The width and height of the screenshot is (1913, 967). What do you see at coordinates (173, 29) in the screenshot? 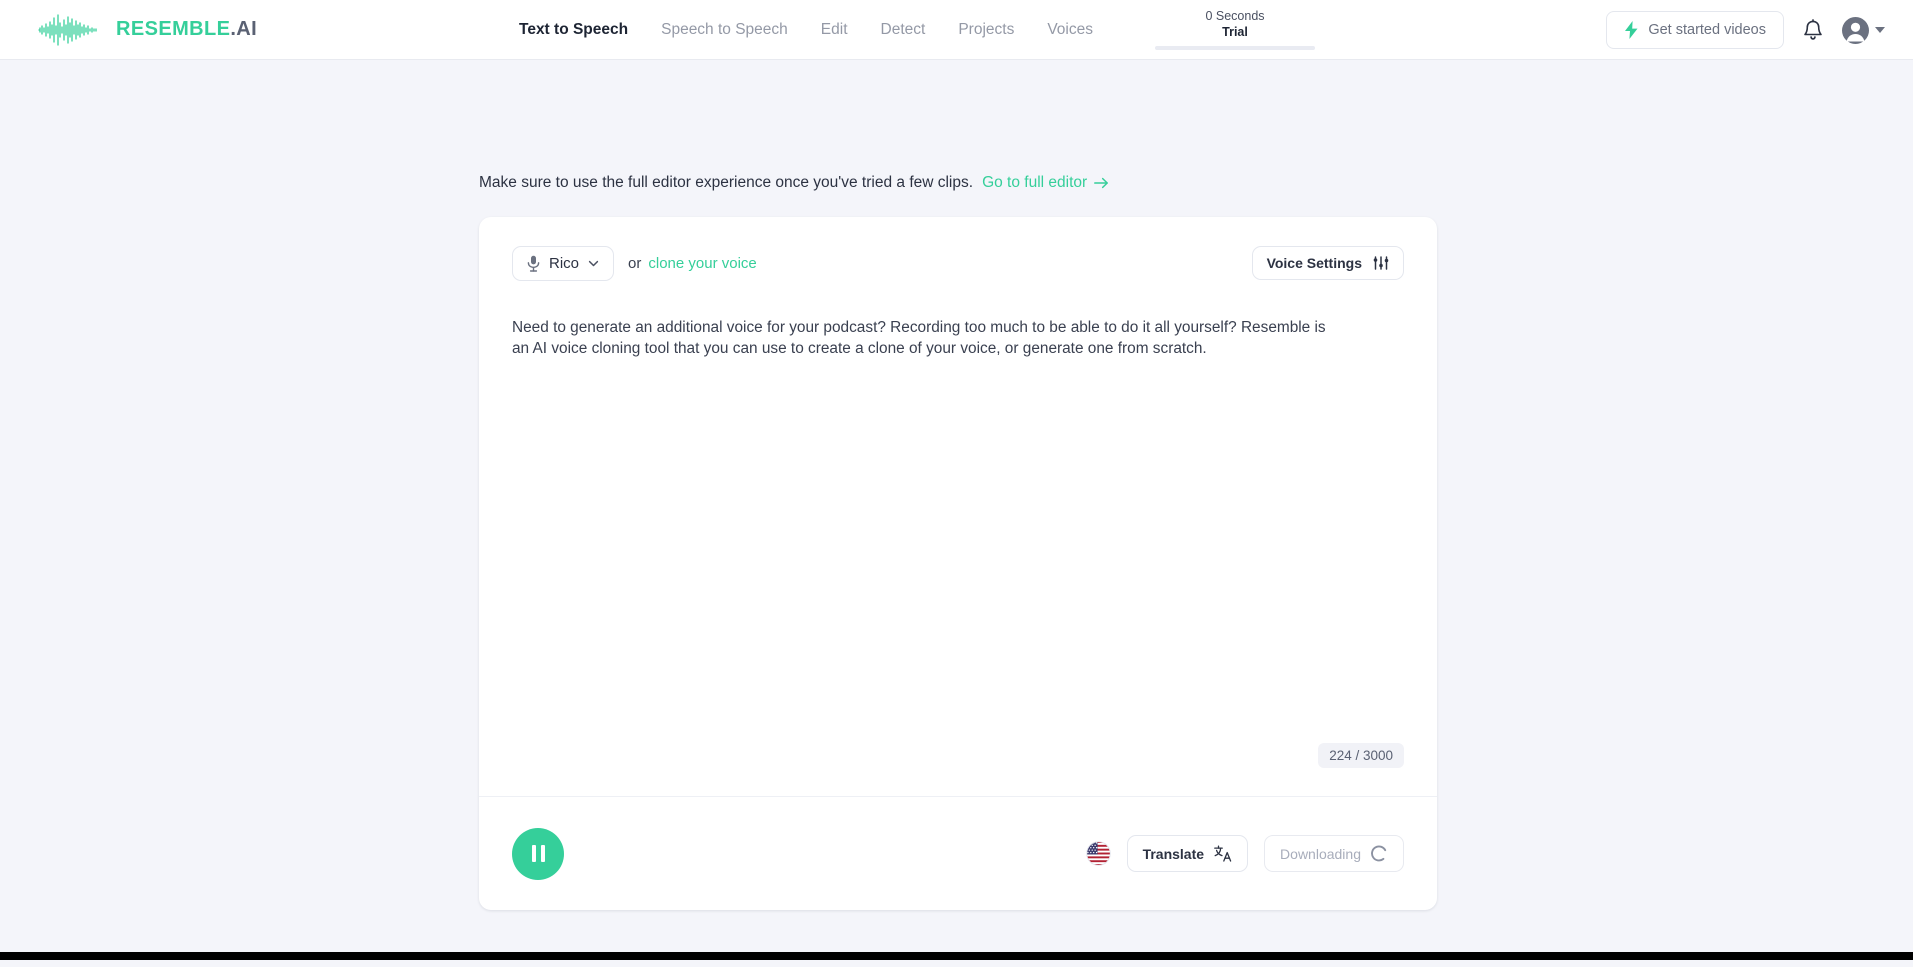
I see `brand-name-primary: RESEMBLE` at bounding box center [173, 29].